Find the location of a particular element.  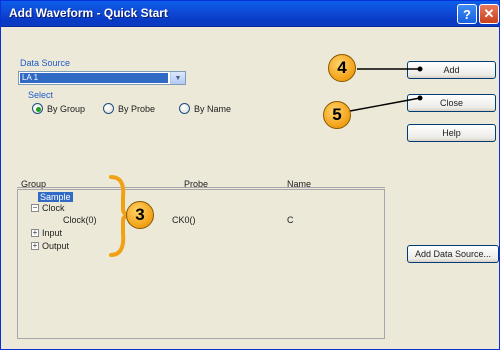

select-label: Select is located at coordinates (41, 95).